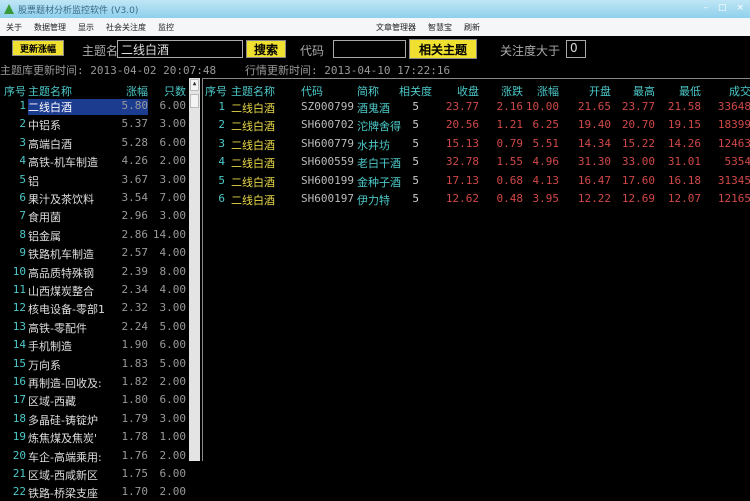 The width and height of the screenshot is (750, 501). I want to click on change: 1.55, so click(510, 162).